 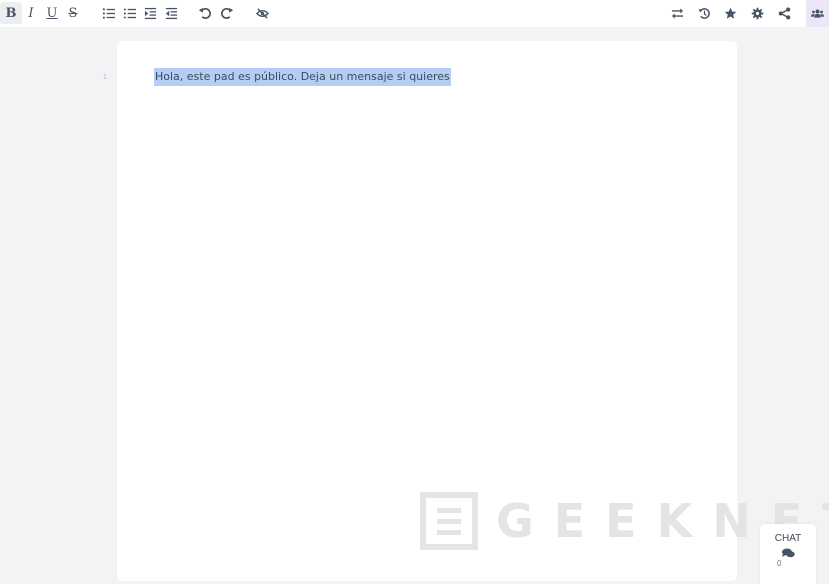 I want to click on comments-icon, so click(x=788, y=554).